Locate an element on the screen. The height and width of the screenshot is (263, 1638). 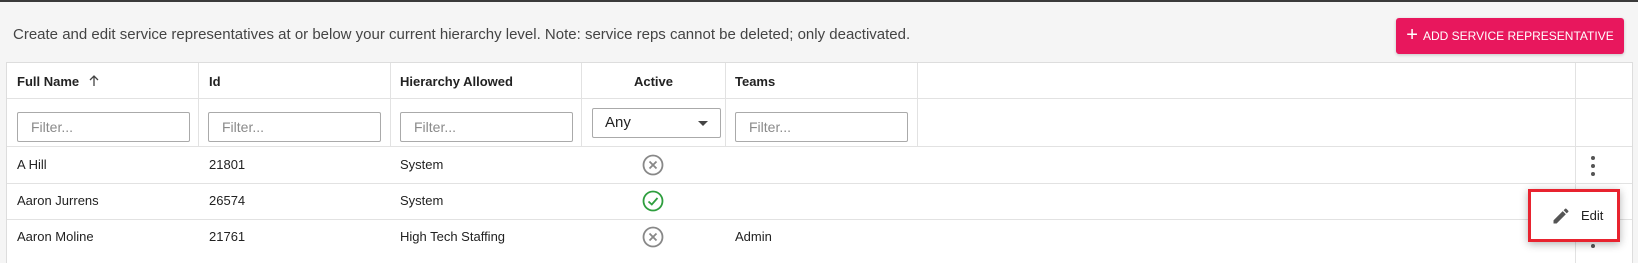
cell-id: 21801 is located at coordinates (227, 164).